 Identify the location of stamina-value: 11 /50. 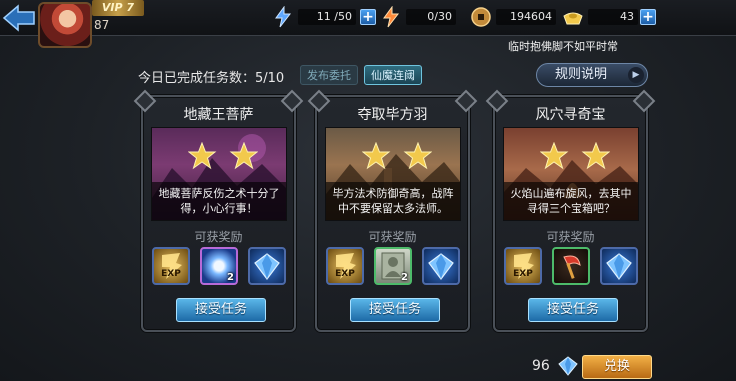
(327, 17).